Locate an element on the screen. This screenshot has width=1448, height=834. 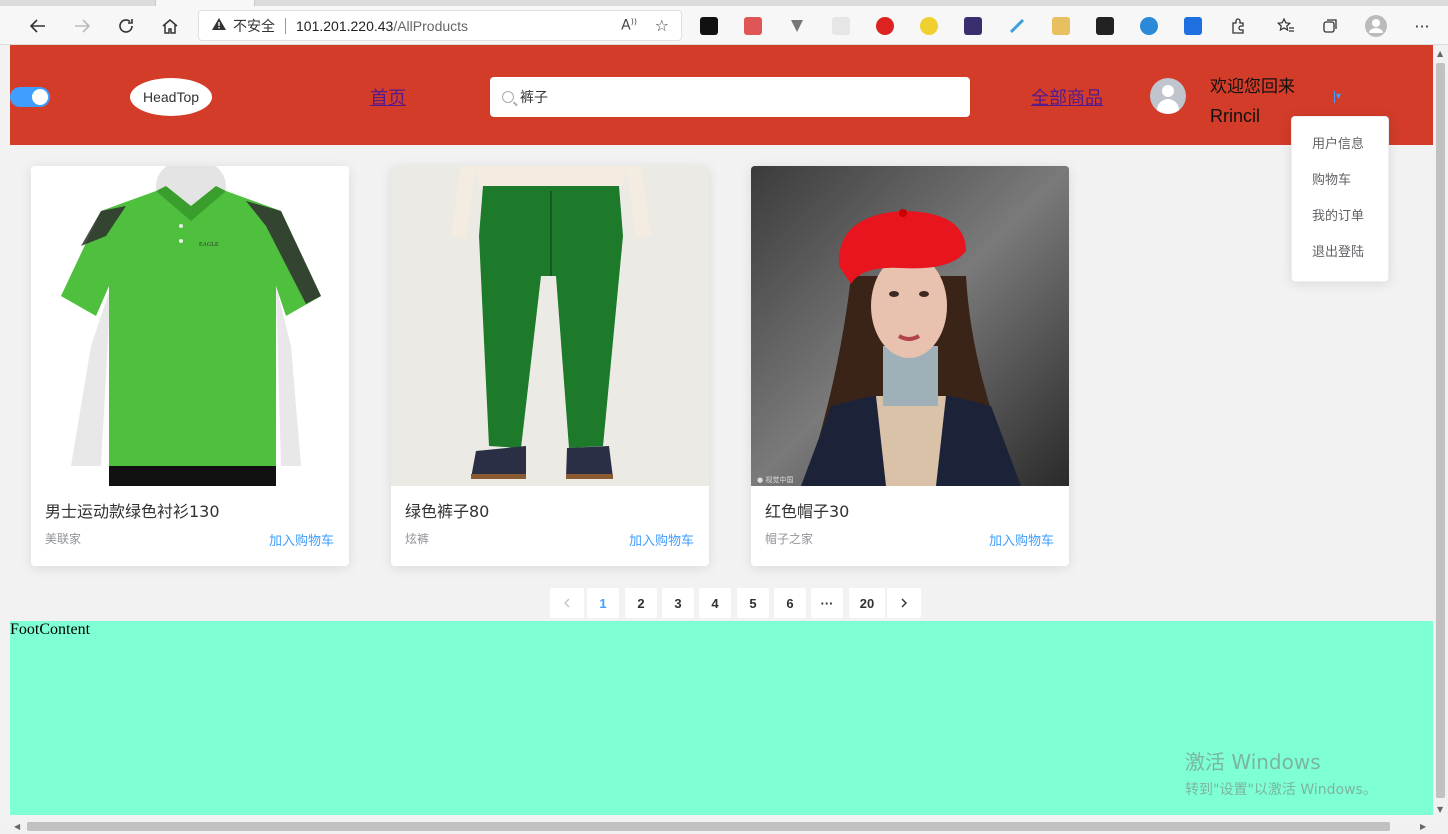
more-menu-icon: ··· is located at coordinates (1422, 26).